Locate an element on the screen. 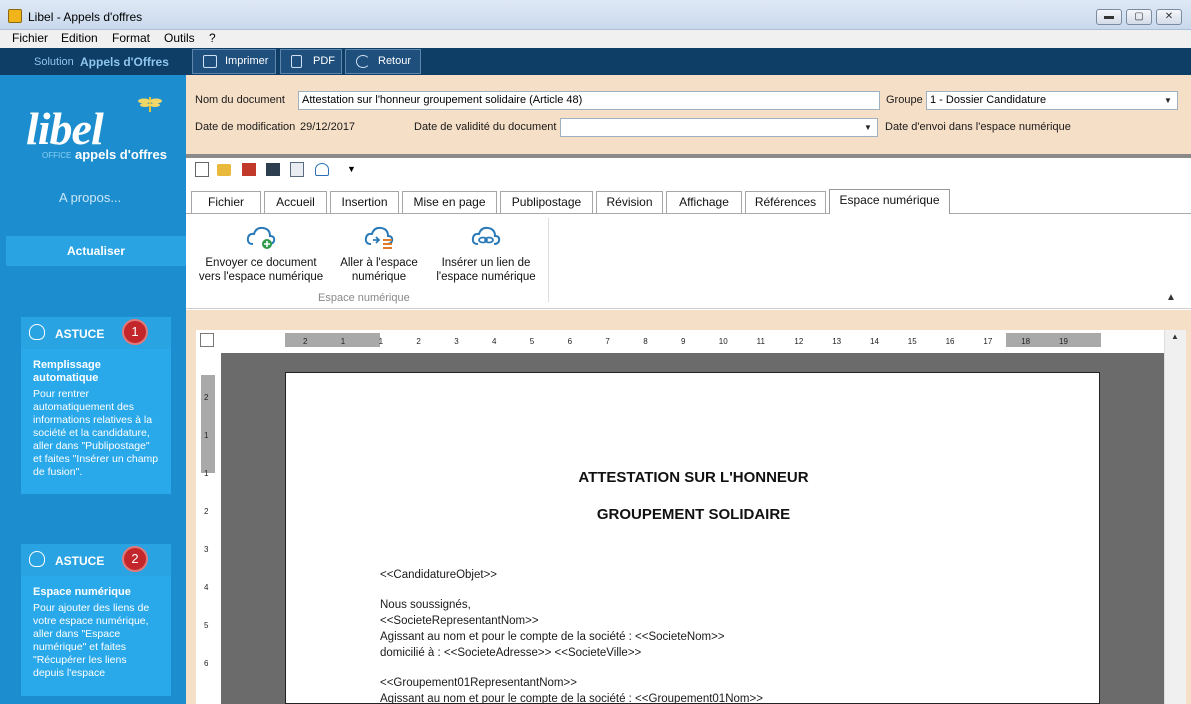 Image resolution: width=1191 pixels, height=704 pixels. vruler-ticks: 2 1 1 2 3 4 5 6 is located at coordinates (208, 539).